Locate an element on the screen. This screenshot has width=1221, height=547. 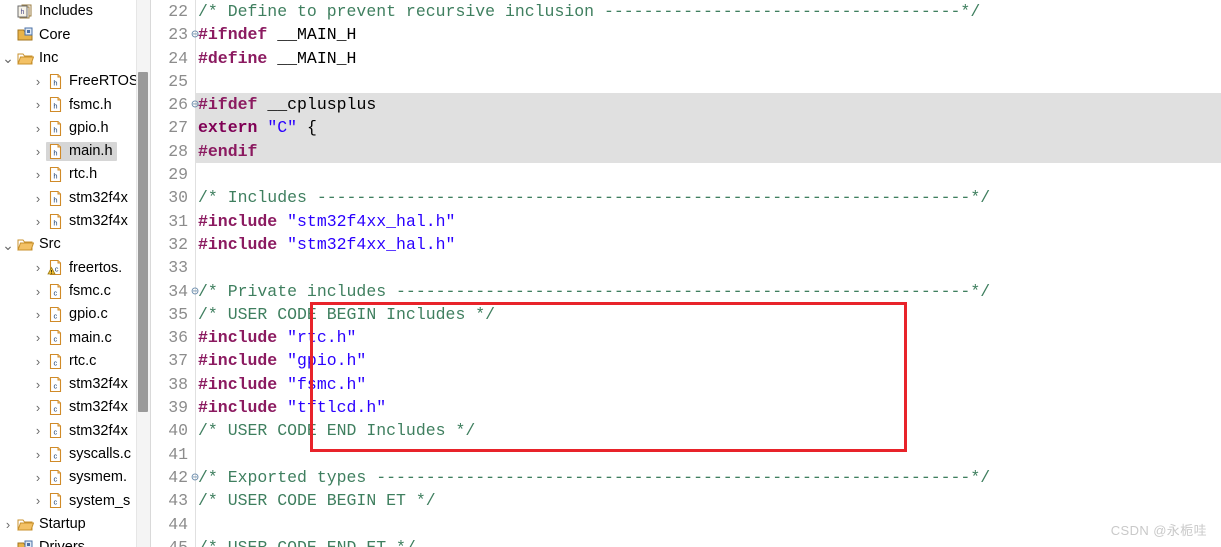
code-line: 32 #include "stm32f4xx_hal.h" is located at coordinates (686, 244).